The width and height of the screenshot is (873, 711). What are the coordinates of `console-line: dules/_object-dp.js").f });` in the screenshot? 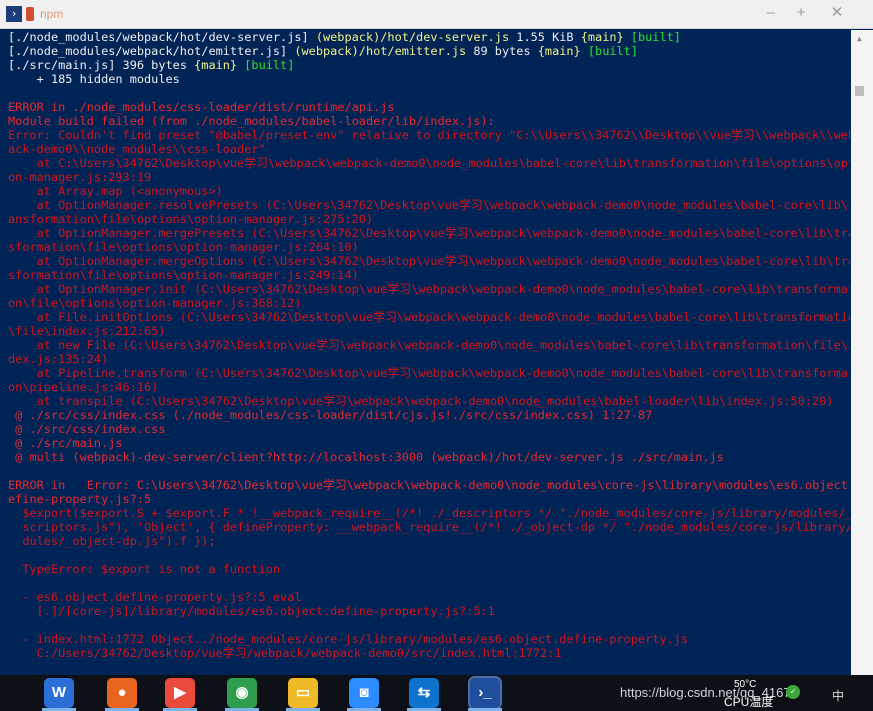 It's located at (429, 541).